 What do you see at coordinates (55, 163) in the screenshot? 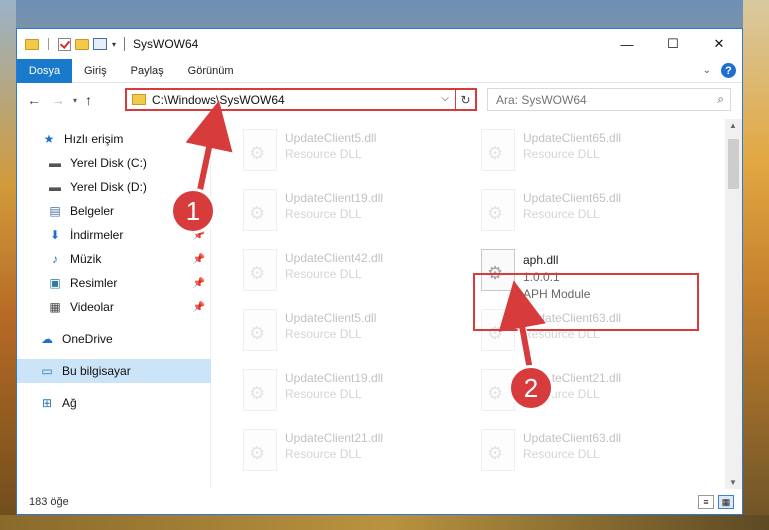
I see `drive-icon: ▬` at bounding box center [55, 163].